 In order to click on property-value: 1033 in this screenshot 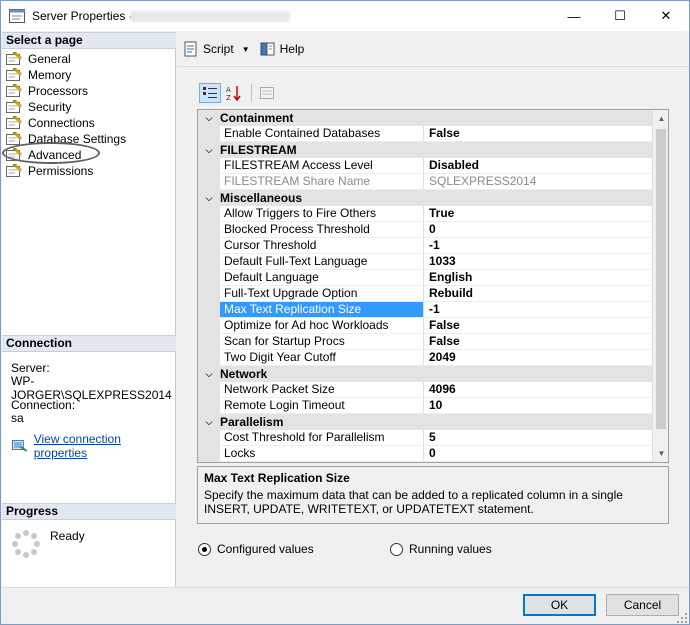, I will do `click(538, 262)`.